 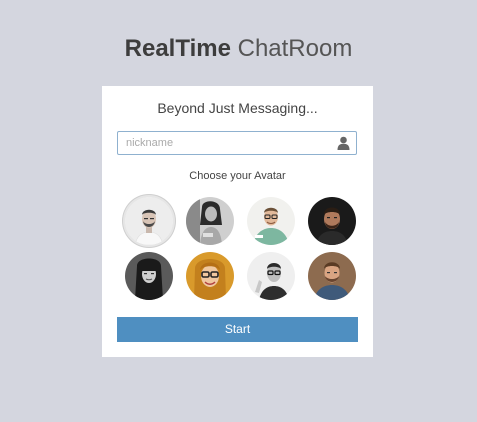 I want to click on nickname-input, so click(x=226, y=143).